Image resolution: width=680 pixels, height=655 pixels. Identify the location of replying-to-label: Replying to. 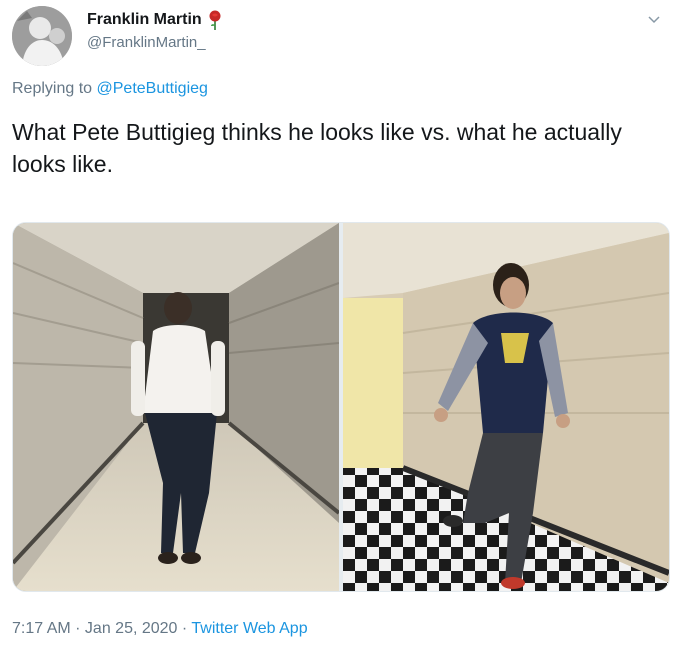
(52, 88).